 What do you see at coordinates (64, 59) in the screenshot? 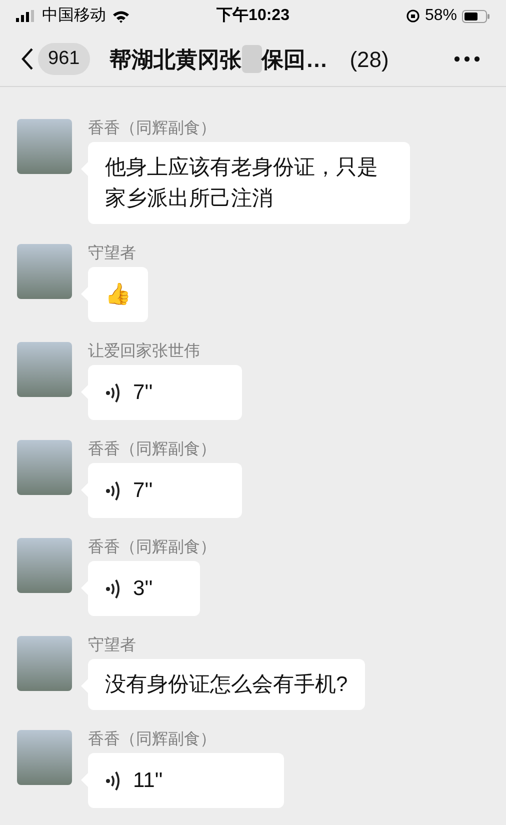
I see `unread-count-badge: 961` at bounding box center [64, 59].